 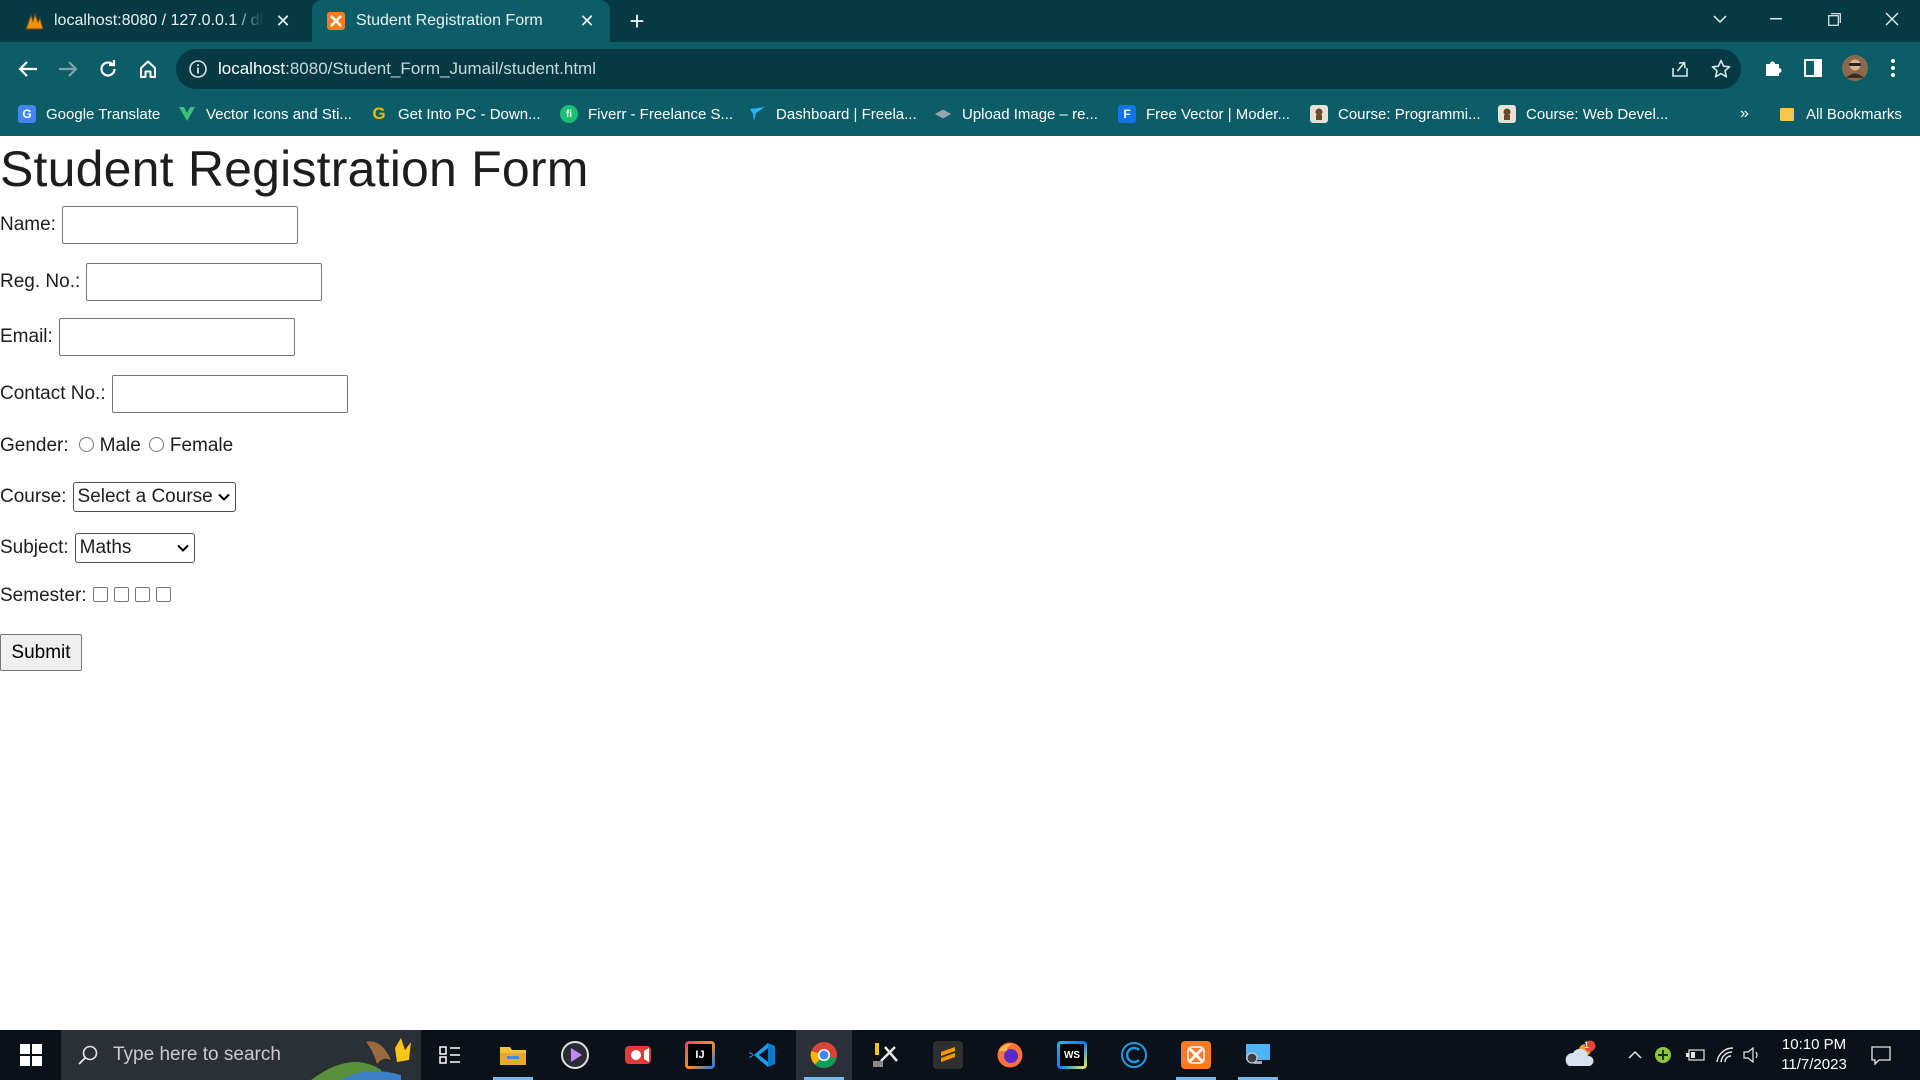 What do you see at coordinates (886, 1055) in the screenshot?
I see `tools-icon` at bounding box center [886, 1055].